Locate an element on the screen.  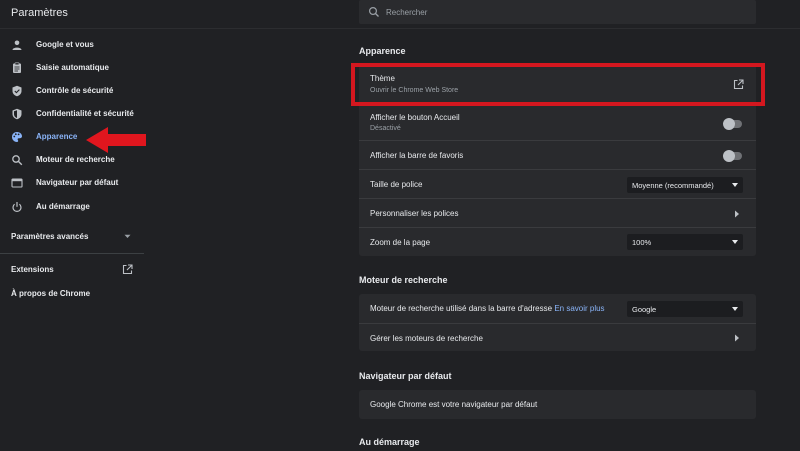
person-icon is located at coordinates (17, 45).